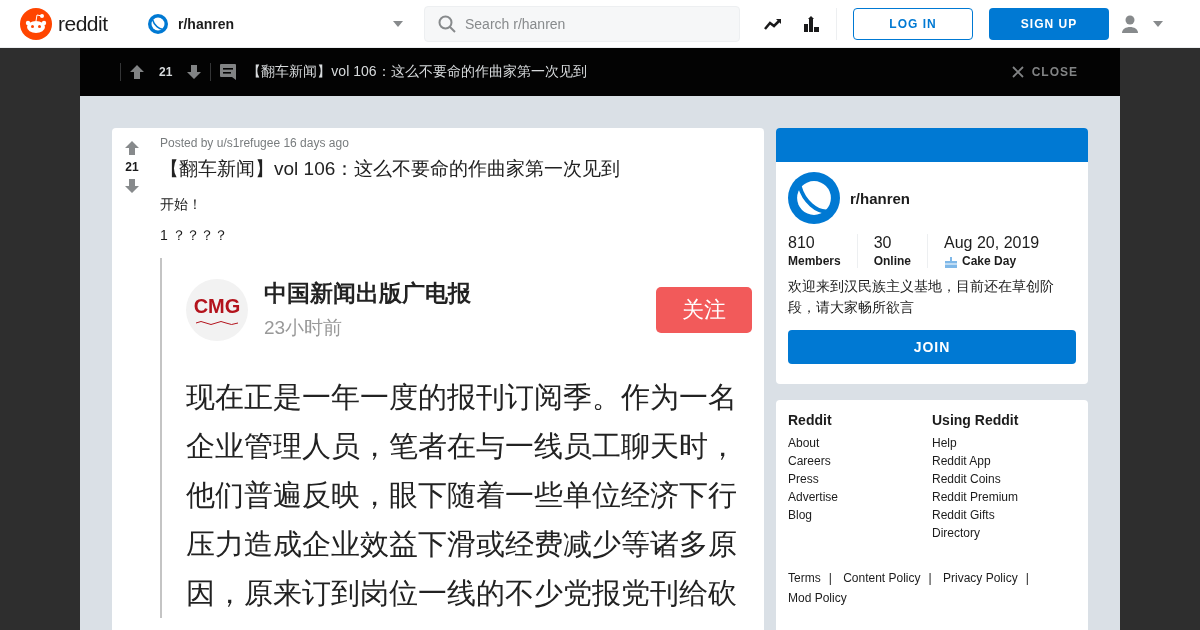 This screenshot has width=1200, height=630. I want to click on post-text: 开始！, so click(181, 205).